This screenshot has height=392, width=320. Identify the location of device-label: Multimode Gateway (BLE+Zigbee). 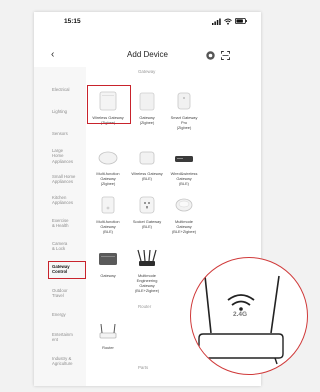
(184, 226).